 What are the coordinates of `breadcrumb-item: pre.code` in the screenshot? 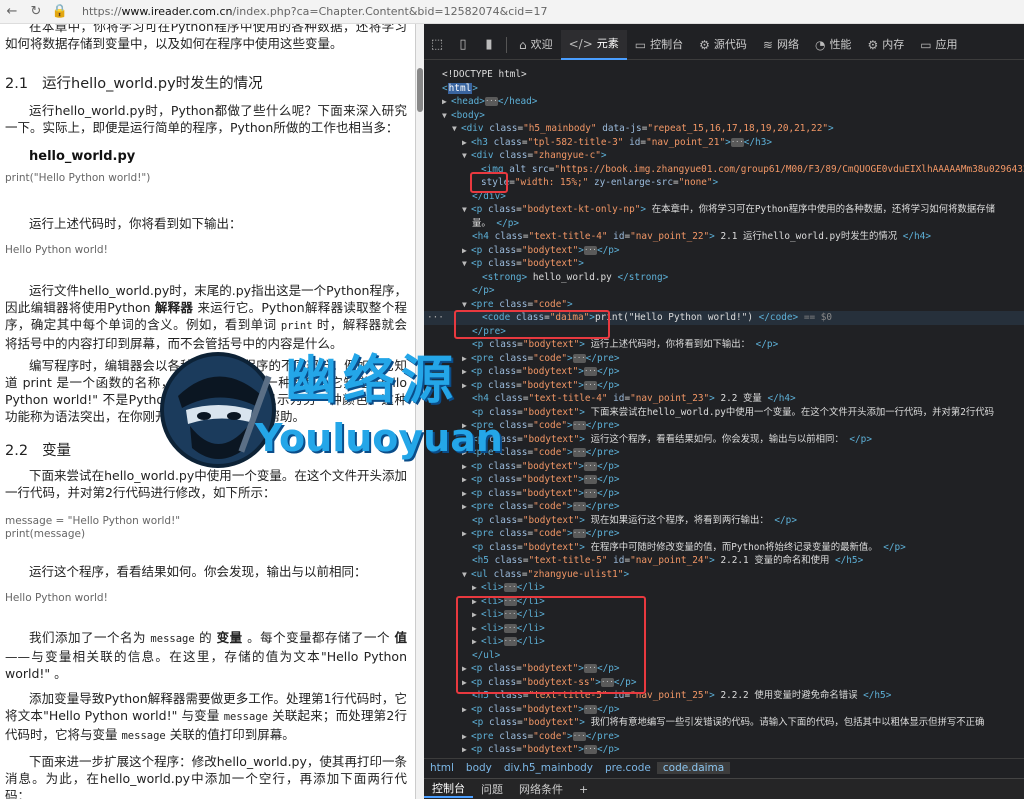 It's located at (628, 768).